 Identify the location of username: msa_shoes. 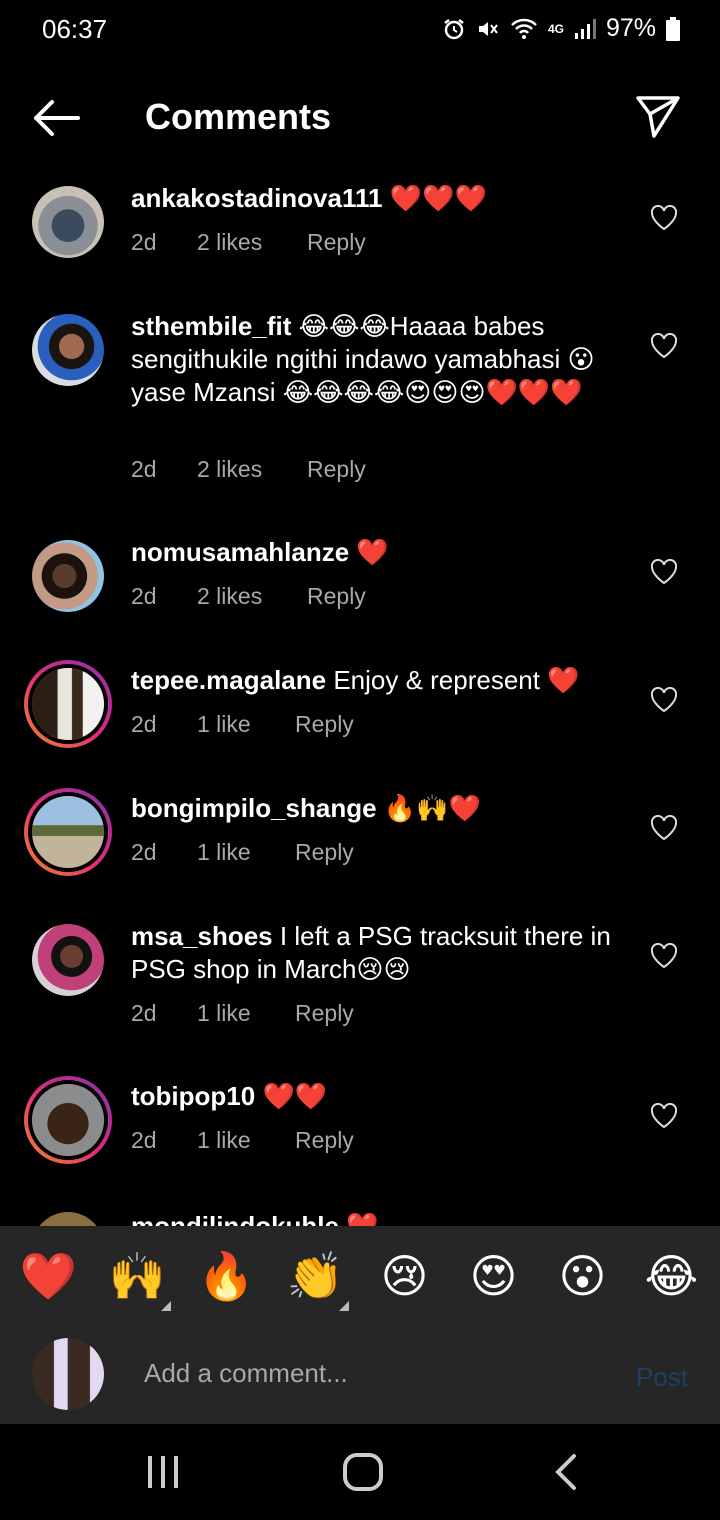
(202, 936).